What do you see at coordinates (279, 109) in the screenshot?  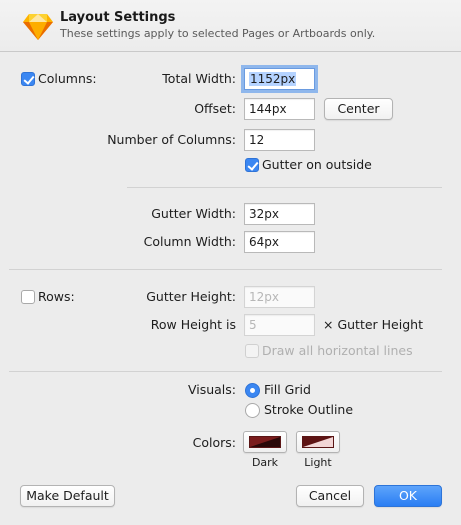 I see `offset-field: 144px` at bounding box center [279, 109].